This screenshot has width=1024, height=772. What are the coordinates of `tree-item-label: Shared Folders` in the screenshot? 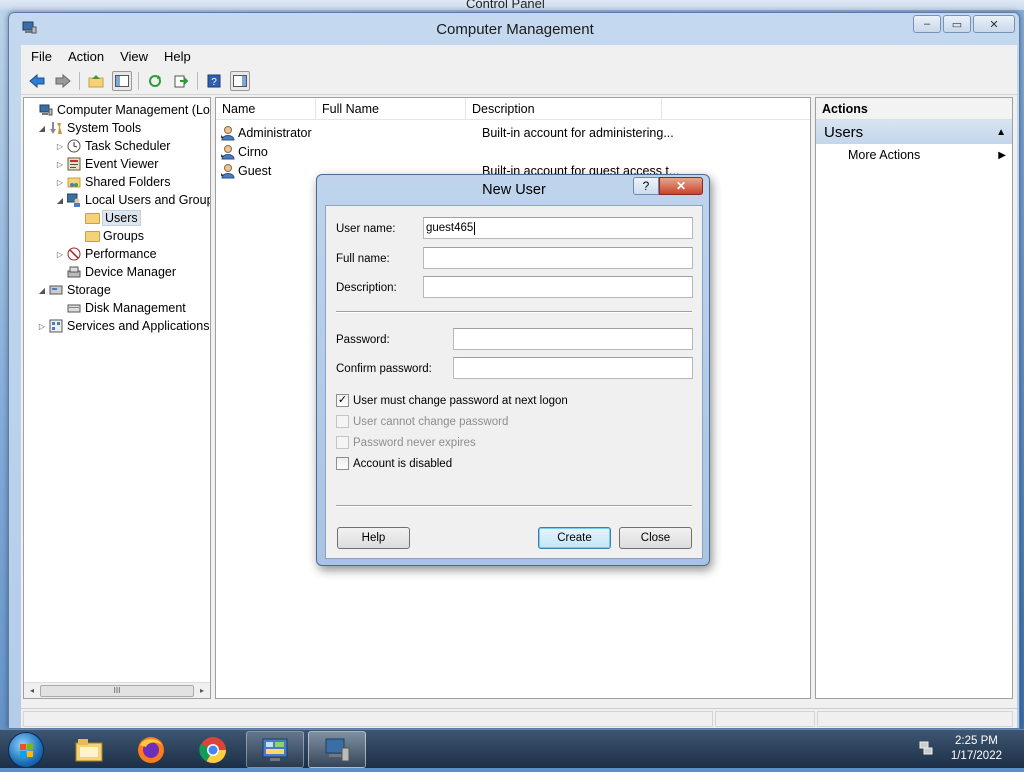 It's located at (128, 182).